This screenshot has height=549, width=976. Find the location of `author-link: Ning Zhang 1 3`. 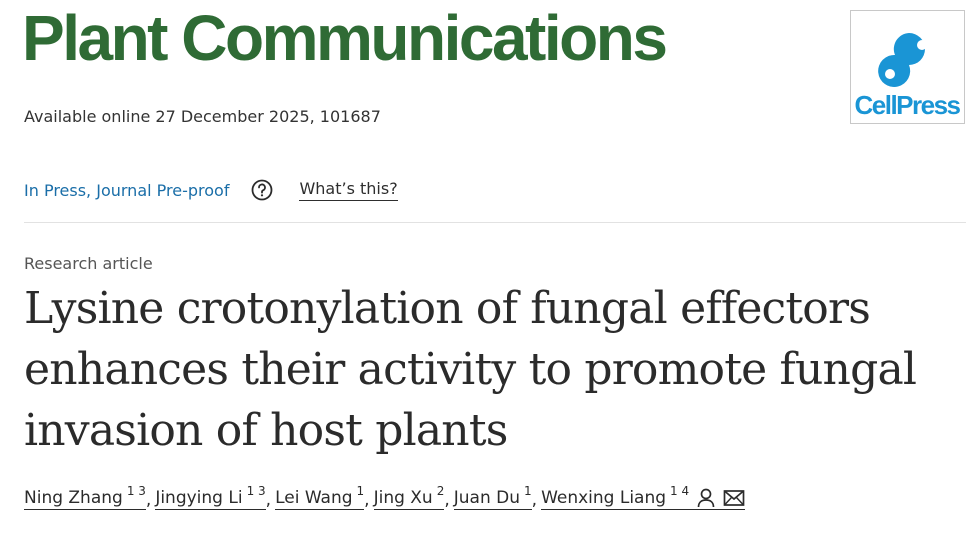

author-link: Ning Zhang 1 3 is located at coordinates (85, 497).